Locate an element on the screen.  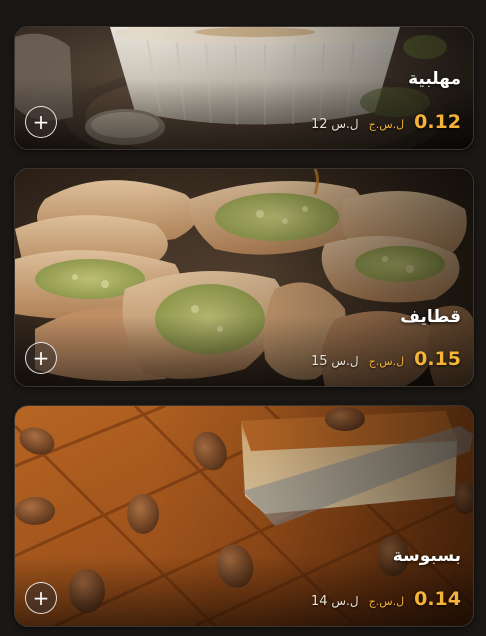
old-price: ل.س 15 is located at coordinates (335, 361).